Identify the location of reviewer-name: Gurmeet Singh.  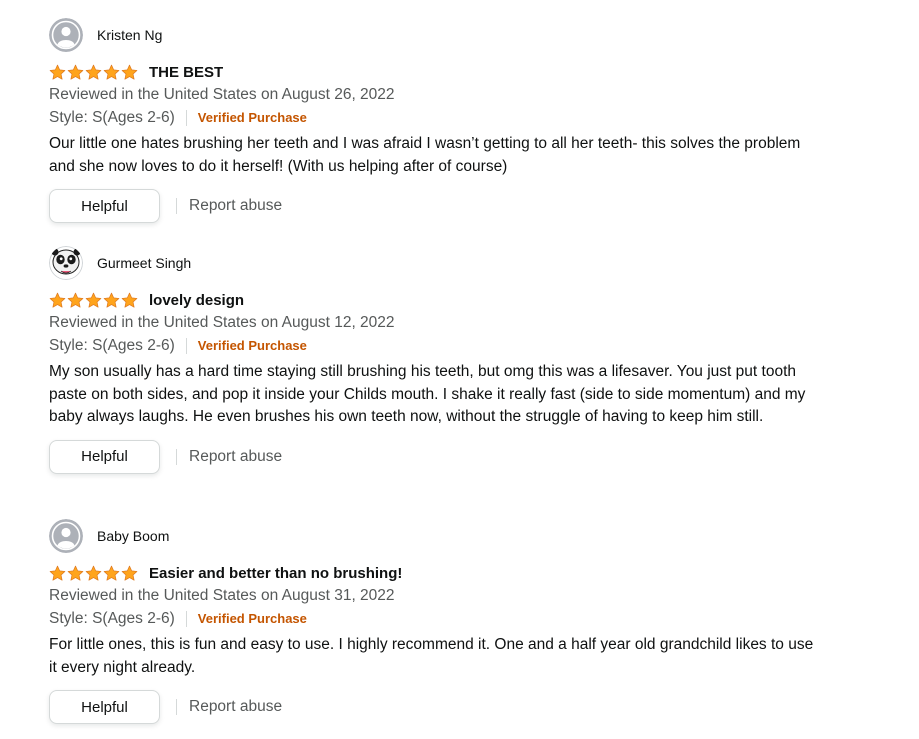
(144, 263).